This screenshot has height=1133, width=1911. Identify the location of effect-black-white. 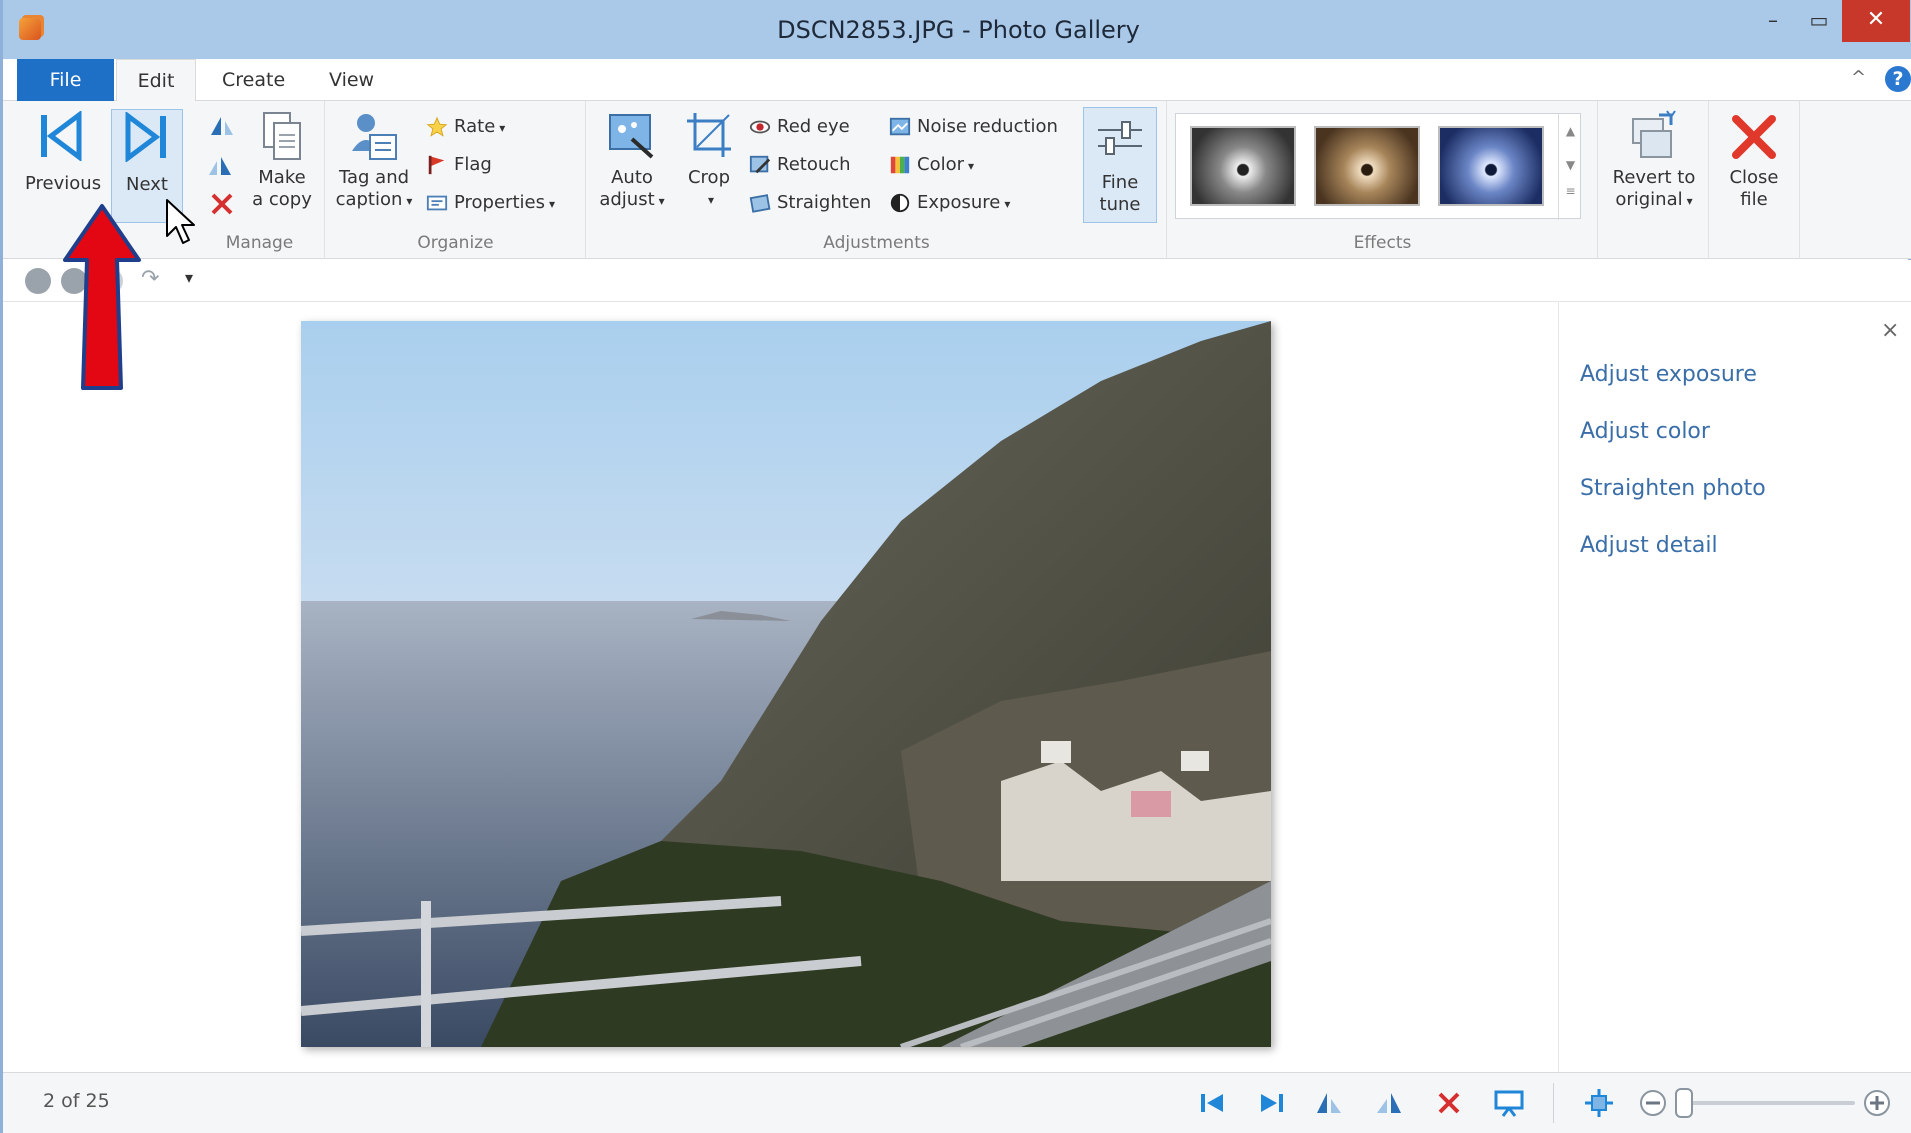
(1243, 166).